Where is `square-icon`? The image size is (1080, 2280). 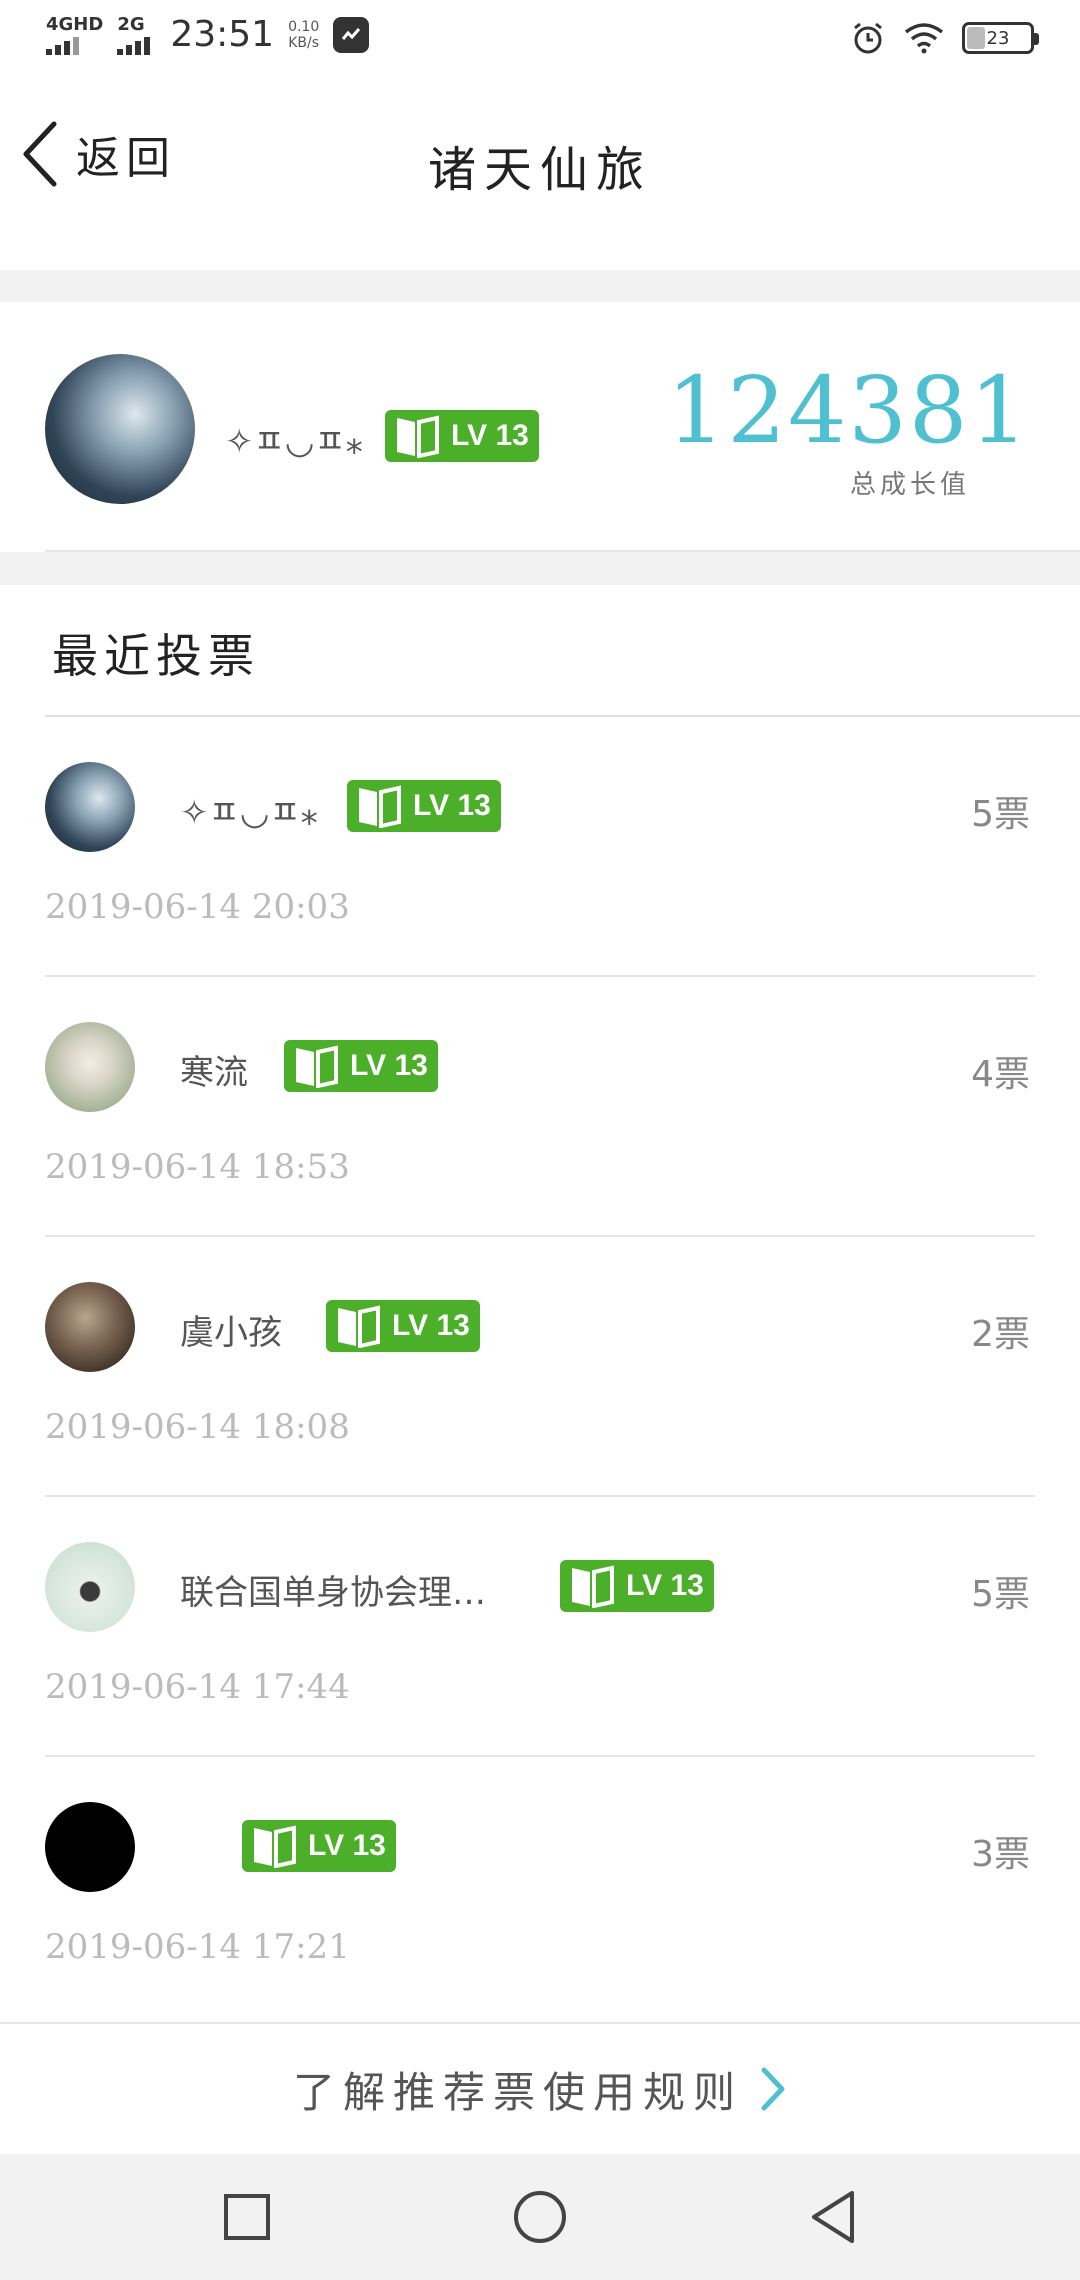 square-icon is located at coordinates (246, 2217).